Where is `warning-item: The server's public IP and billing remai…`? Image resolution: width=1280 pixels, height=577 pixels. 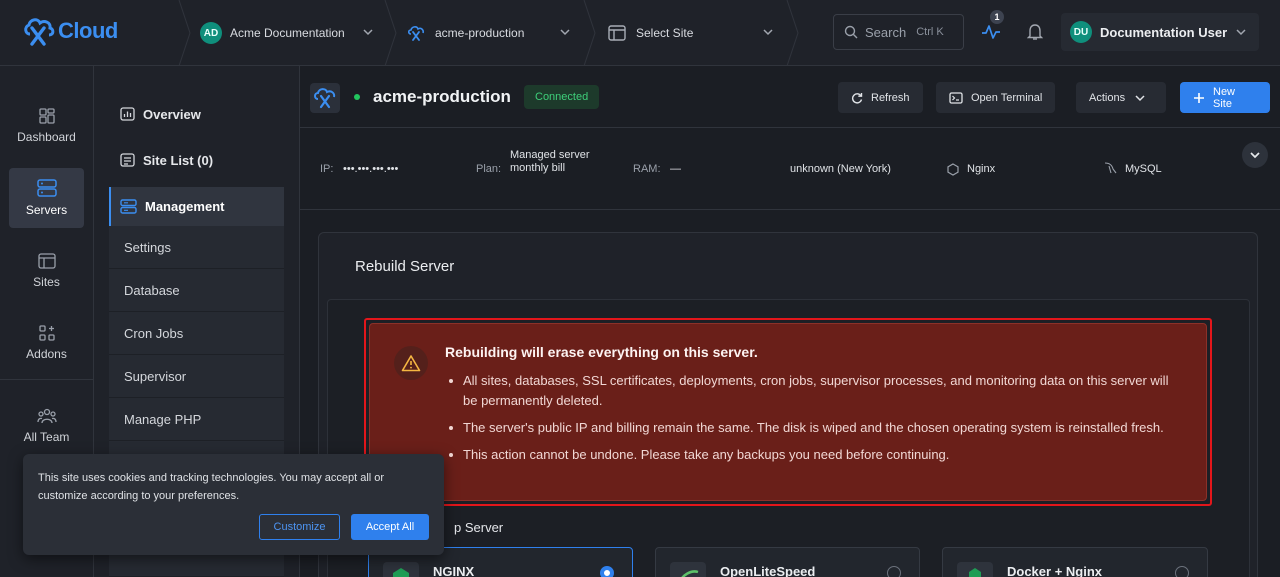 warning-item: The server's public IP and billing remai… is located at coordinates (815, 428).